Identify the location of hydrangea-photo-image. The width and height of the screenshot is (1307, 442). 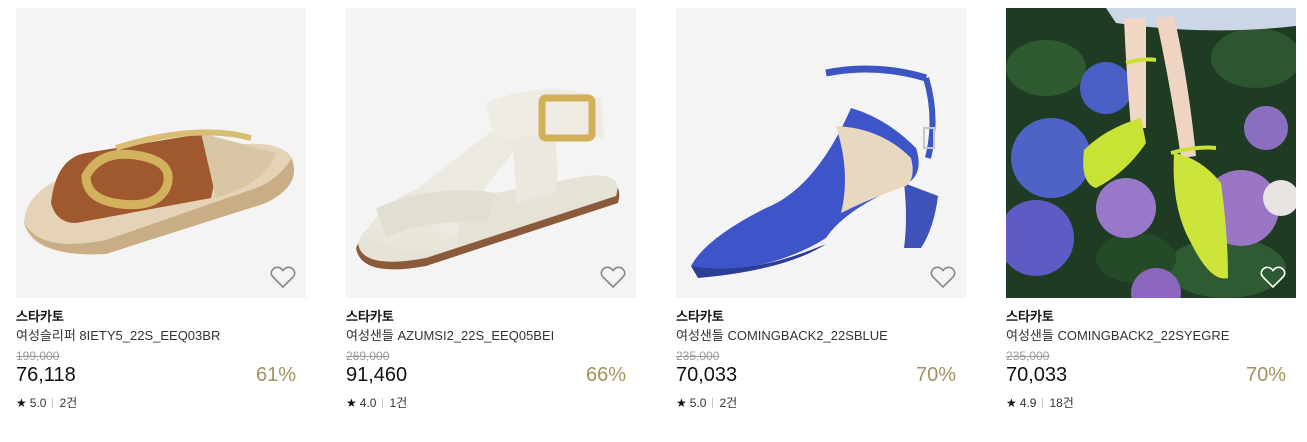
(1151, 153).